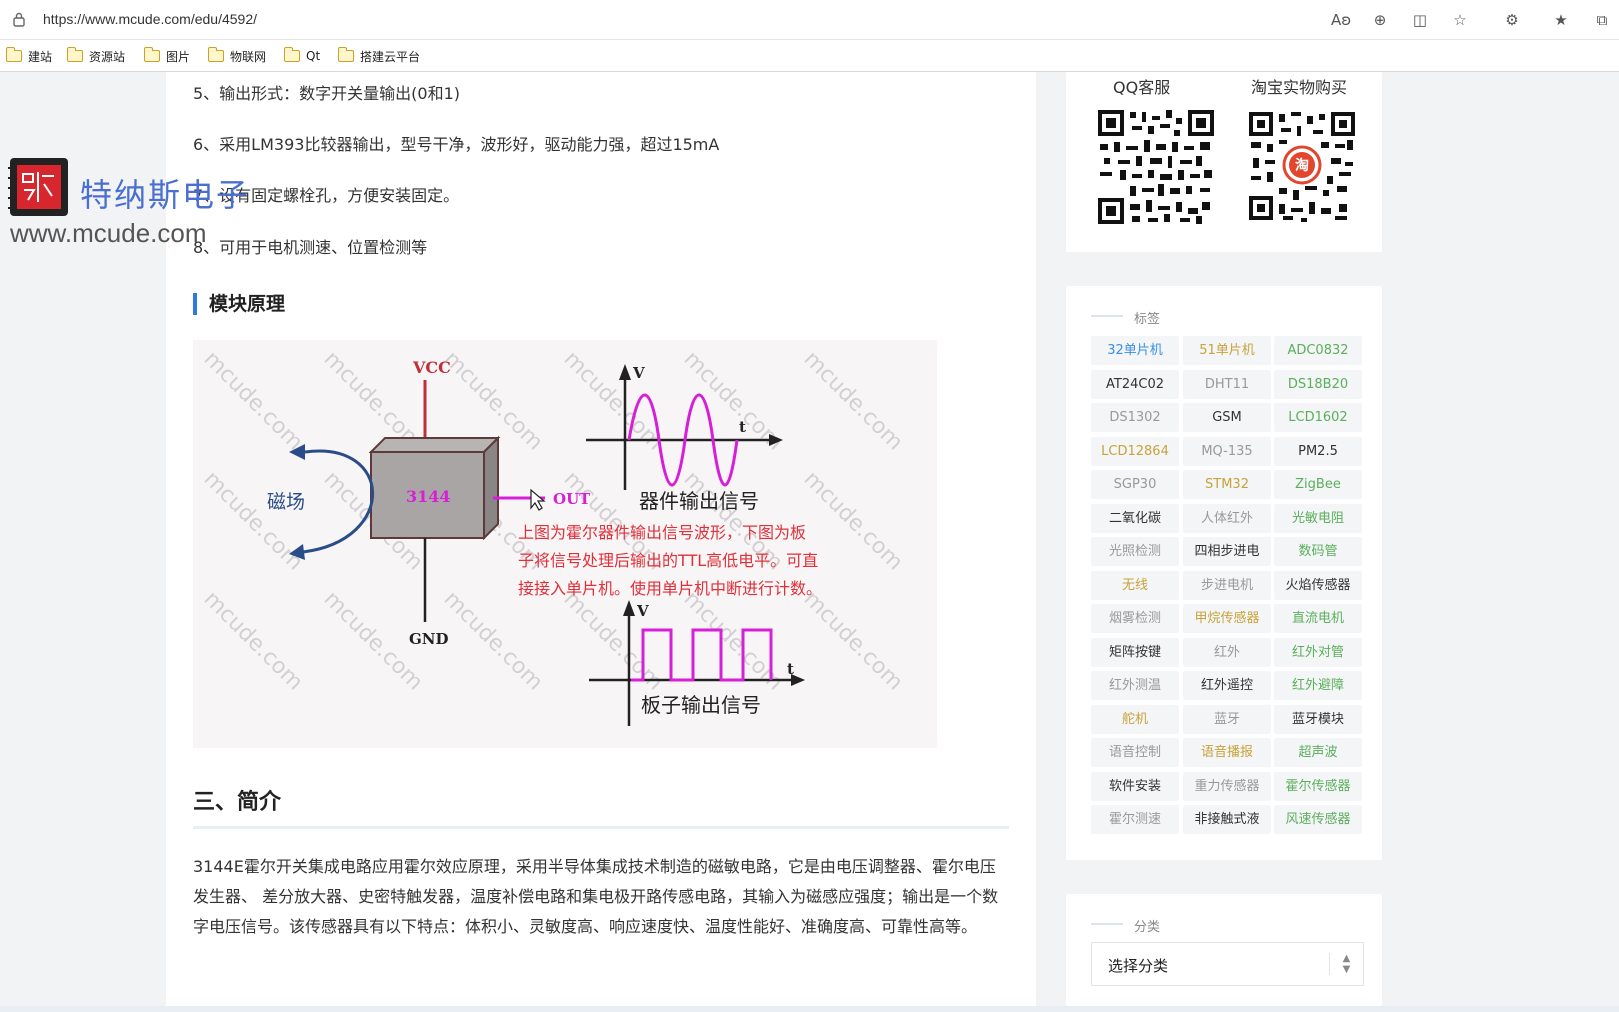 Image resolution: width=1619 pixels, height=1012 pixels. What do you see at coordinates (1341, 20) in the screenshot?
I see `read-aloud-icon: Aʚ` at bounding box center [1341, 20].